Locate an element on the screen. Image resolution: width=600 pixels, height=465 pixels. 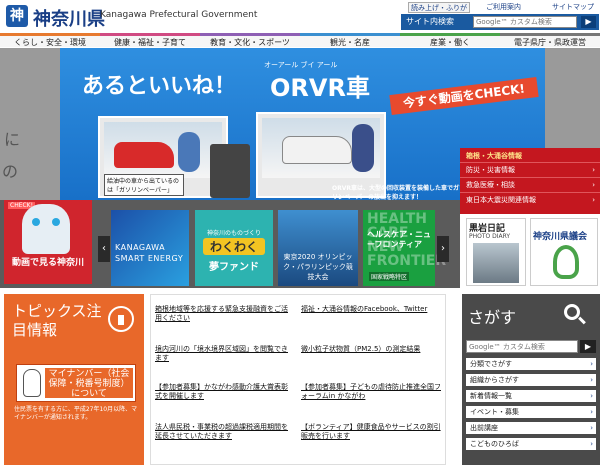
alert-item-label: 救急医療・相談 is located at coordinates (490, 185).